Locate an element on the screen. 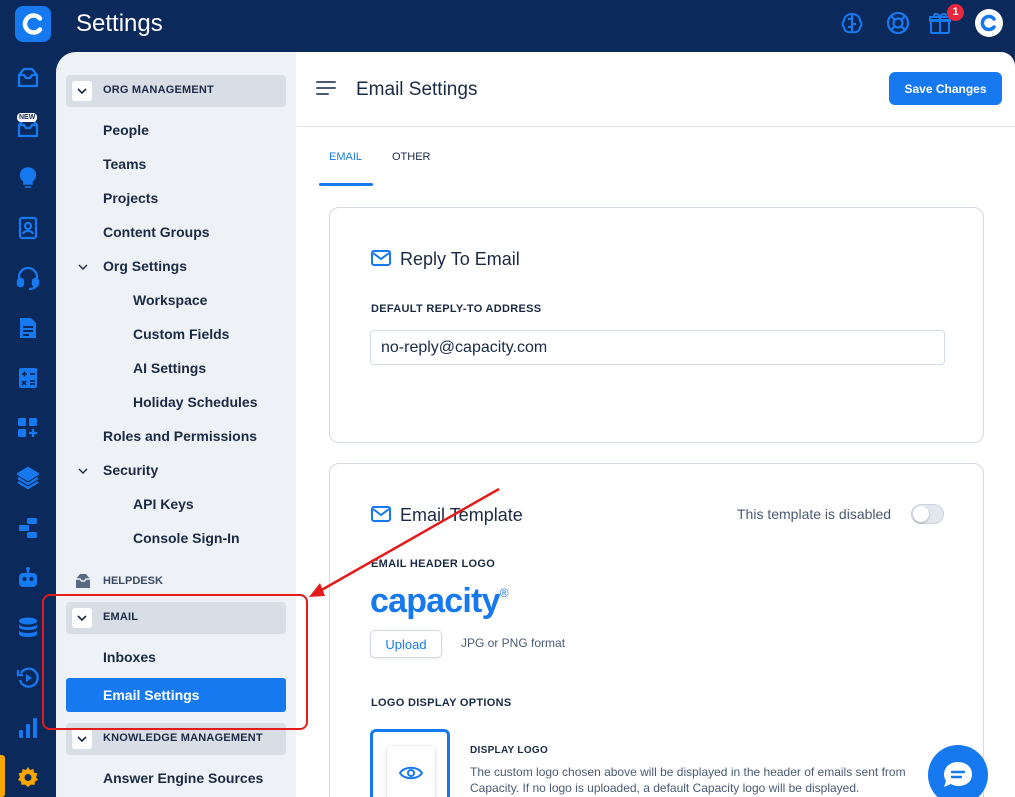  header-logo-label: EMAIL HEADER LOGO is located at coordinates (433, 564).